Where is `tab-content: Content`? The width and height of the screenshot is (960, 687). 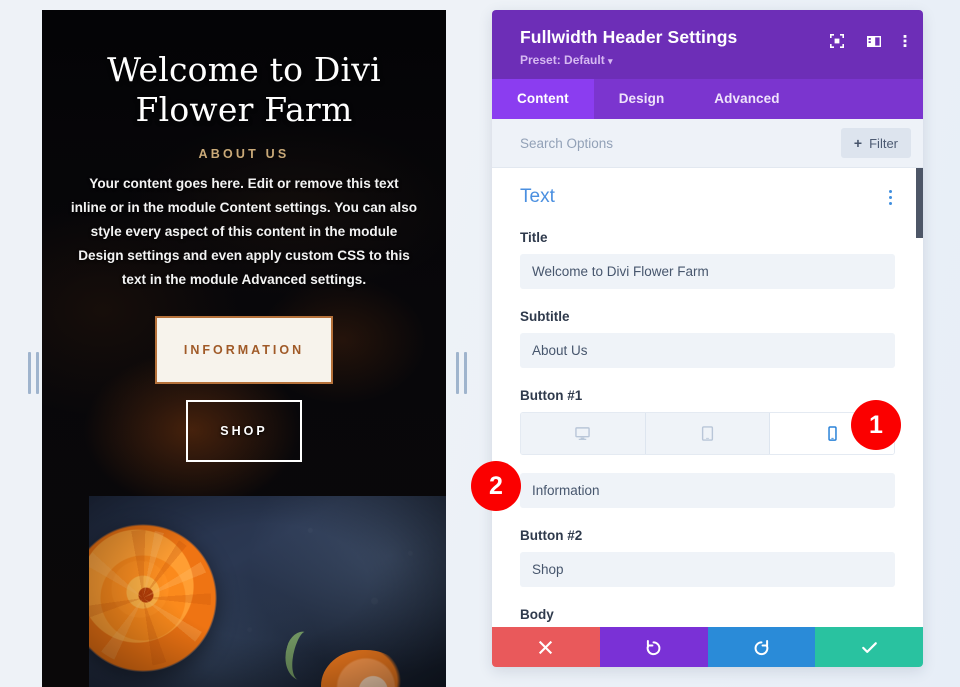 tab-content: Content is located at coordinates (543, 99).